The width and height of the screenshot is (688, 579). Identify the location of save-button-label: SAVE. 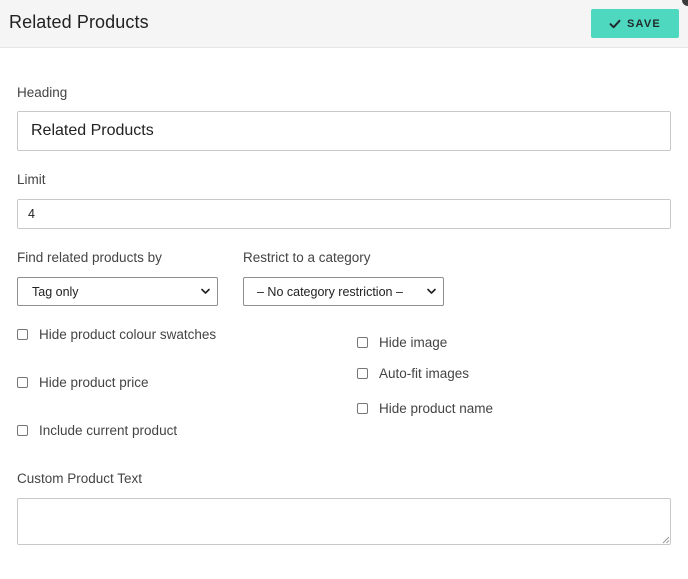
(644, 23).